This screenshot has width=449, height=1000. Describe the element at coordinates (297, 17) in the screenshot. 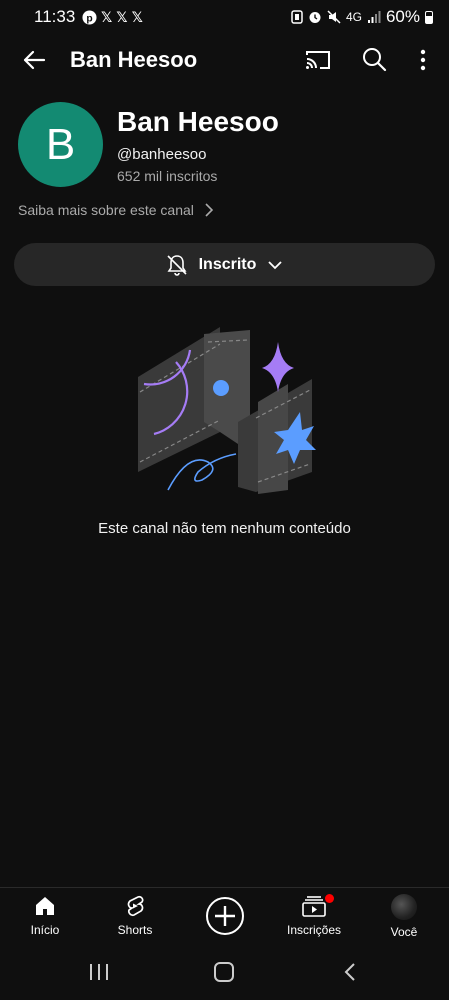

I see `nfc-icon` at that location.